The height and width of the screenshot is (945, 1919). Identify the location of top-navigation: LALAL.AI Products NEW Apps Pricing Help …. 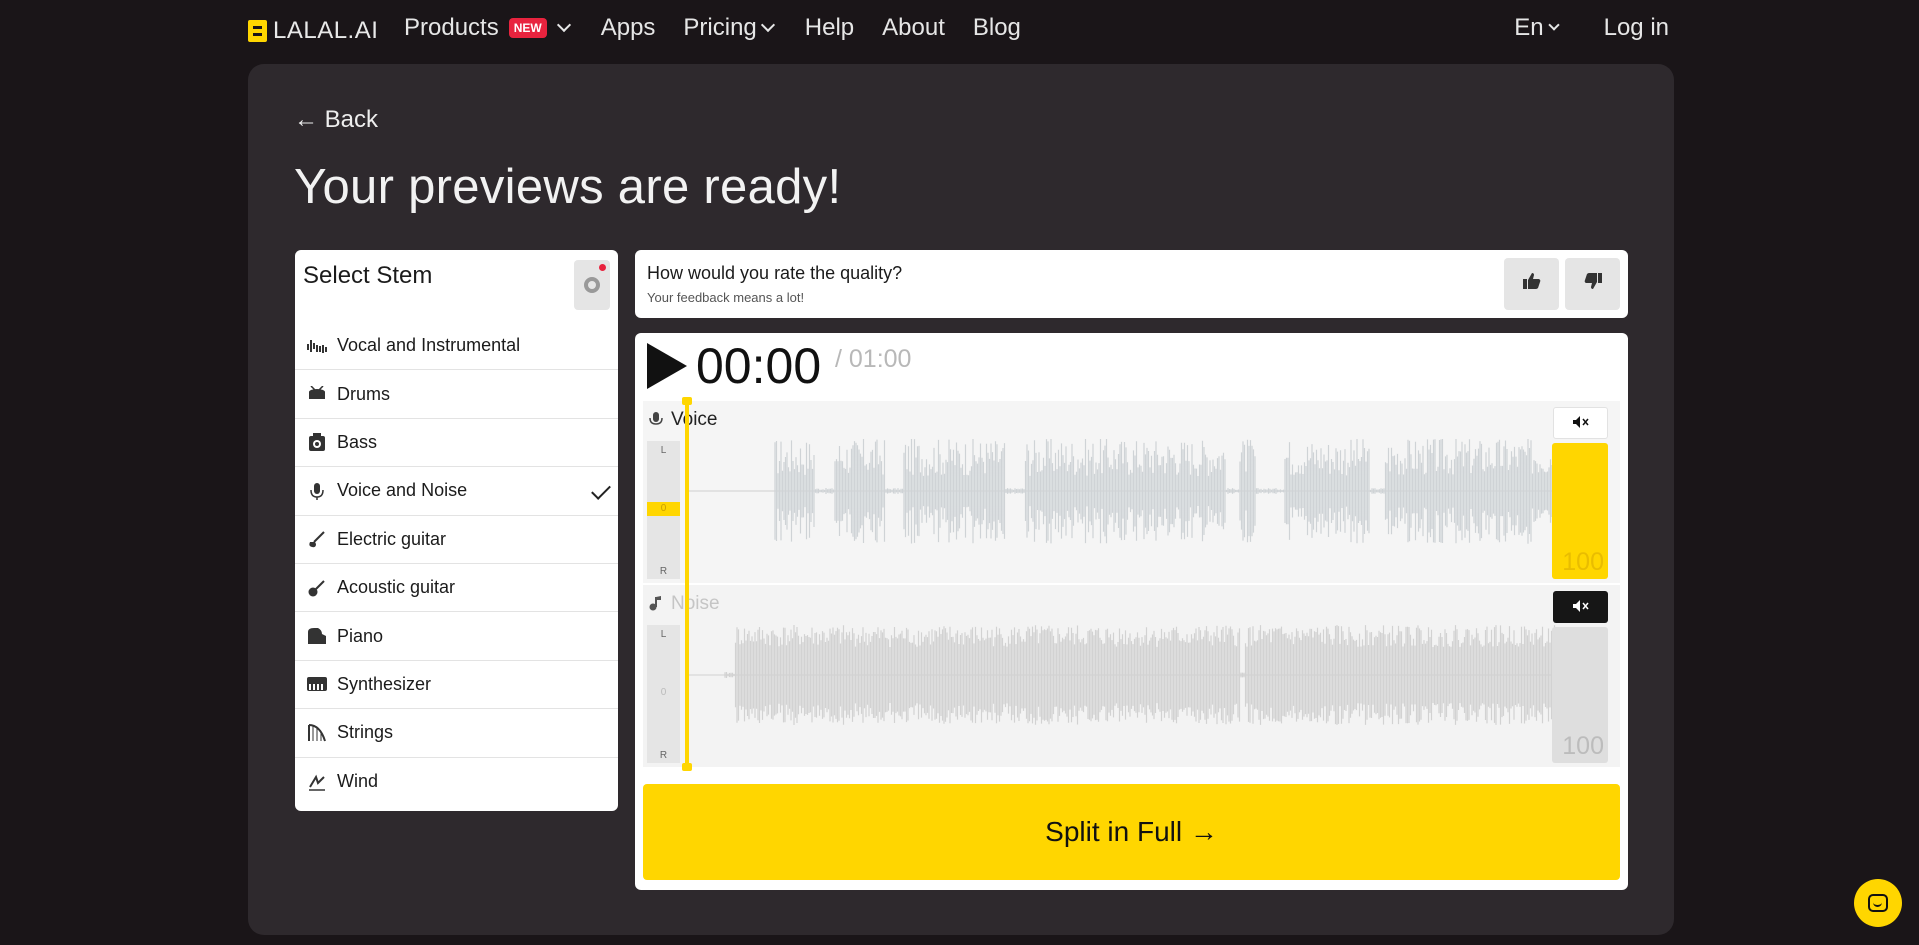
(959, 31).